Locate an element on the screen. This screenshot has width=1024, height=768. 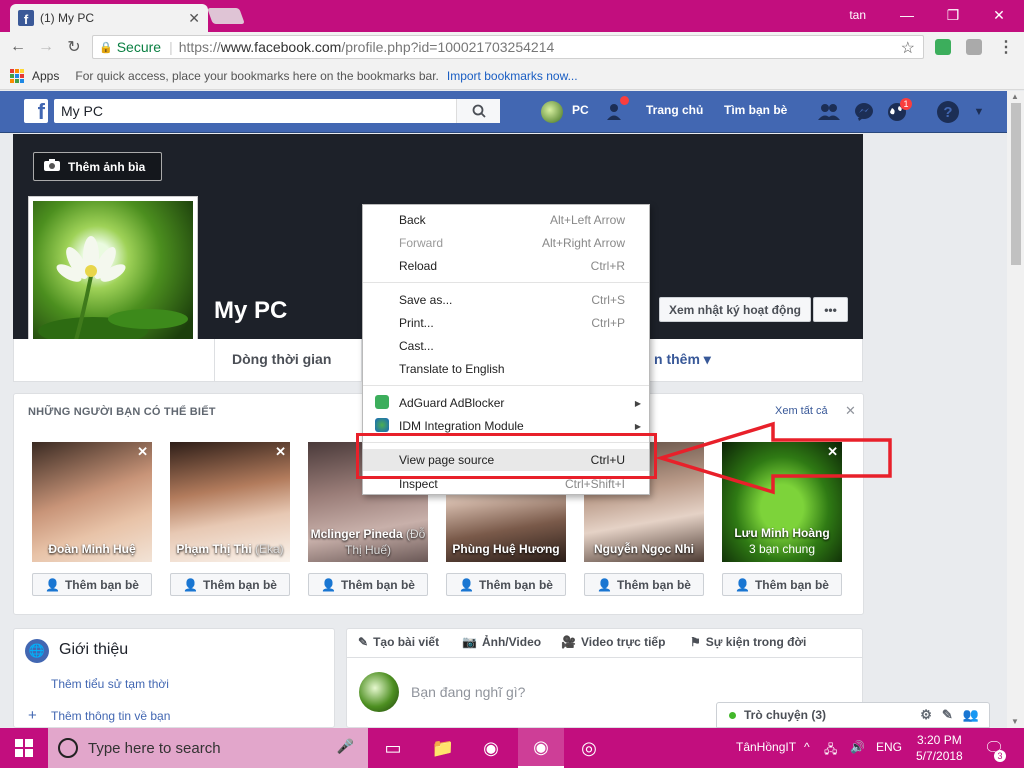
tab-more: n thêm ▾ is located at coordinates (682, 359).